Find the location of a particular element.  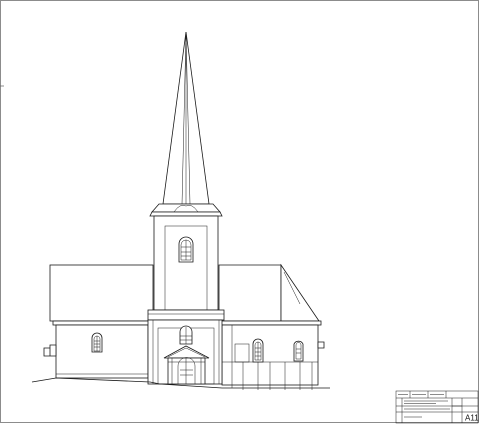

chancel-buttress is located at coordinates (321, 345).